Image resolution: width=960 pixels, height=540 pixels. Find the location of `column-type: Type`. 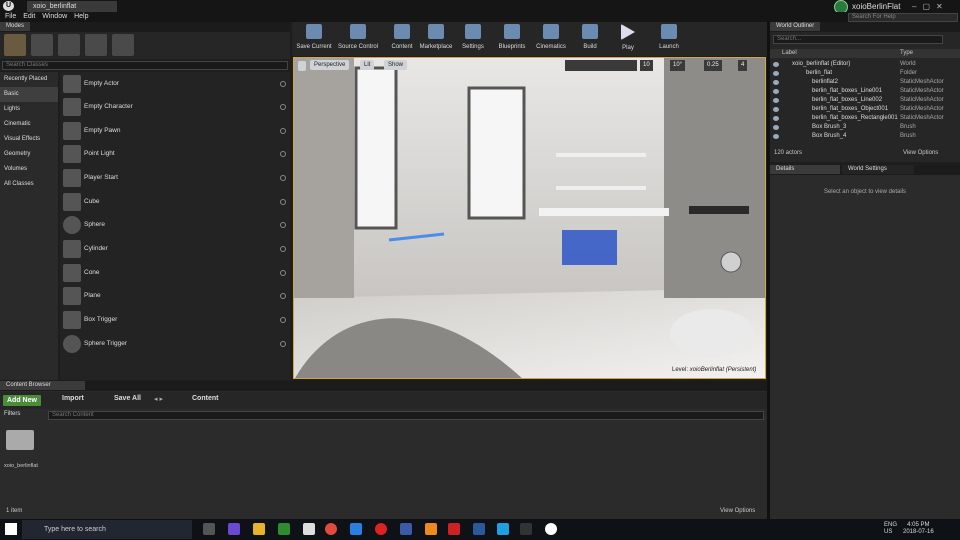

column-type: Type is located at coordinates (906, 53).